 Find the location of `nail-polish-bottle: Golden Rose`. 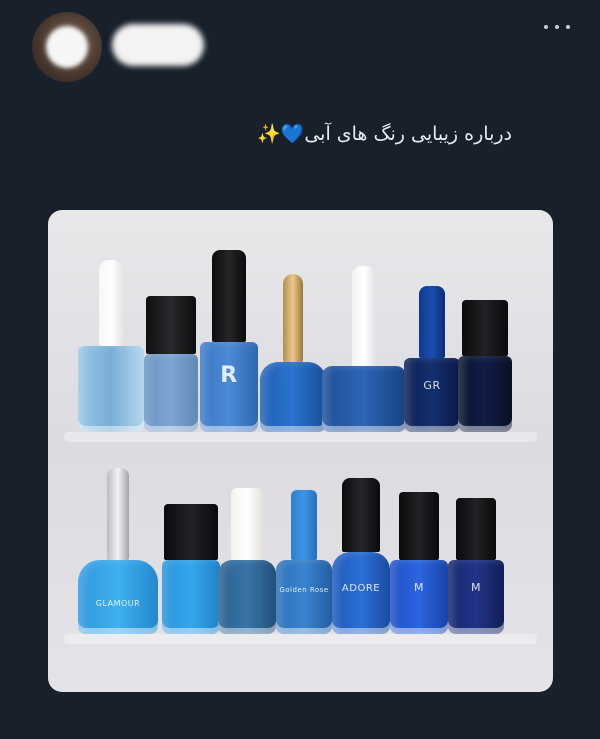

nail-polish-bottle: Golden Rose is located at coordinates (304, 562).